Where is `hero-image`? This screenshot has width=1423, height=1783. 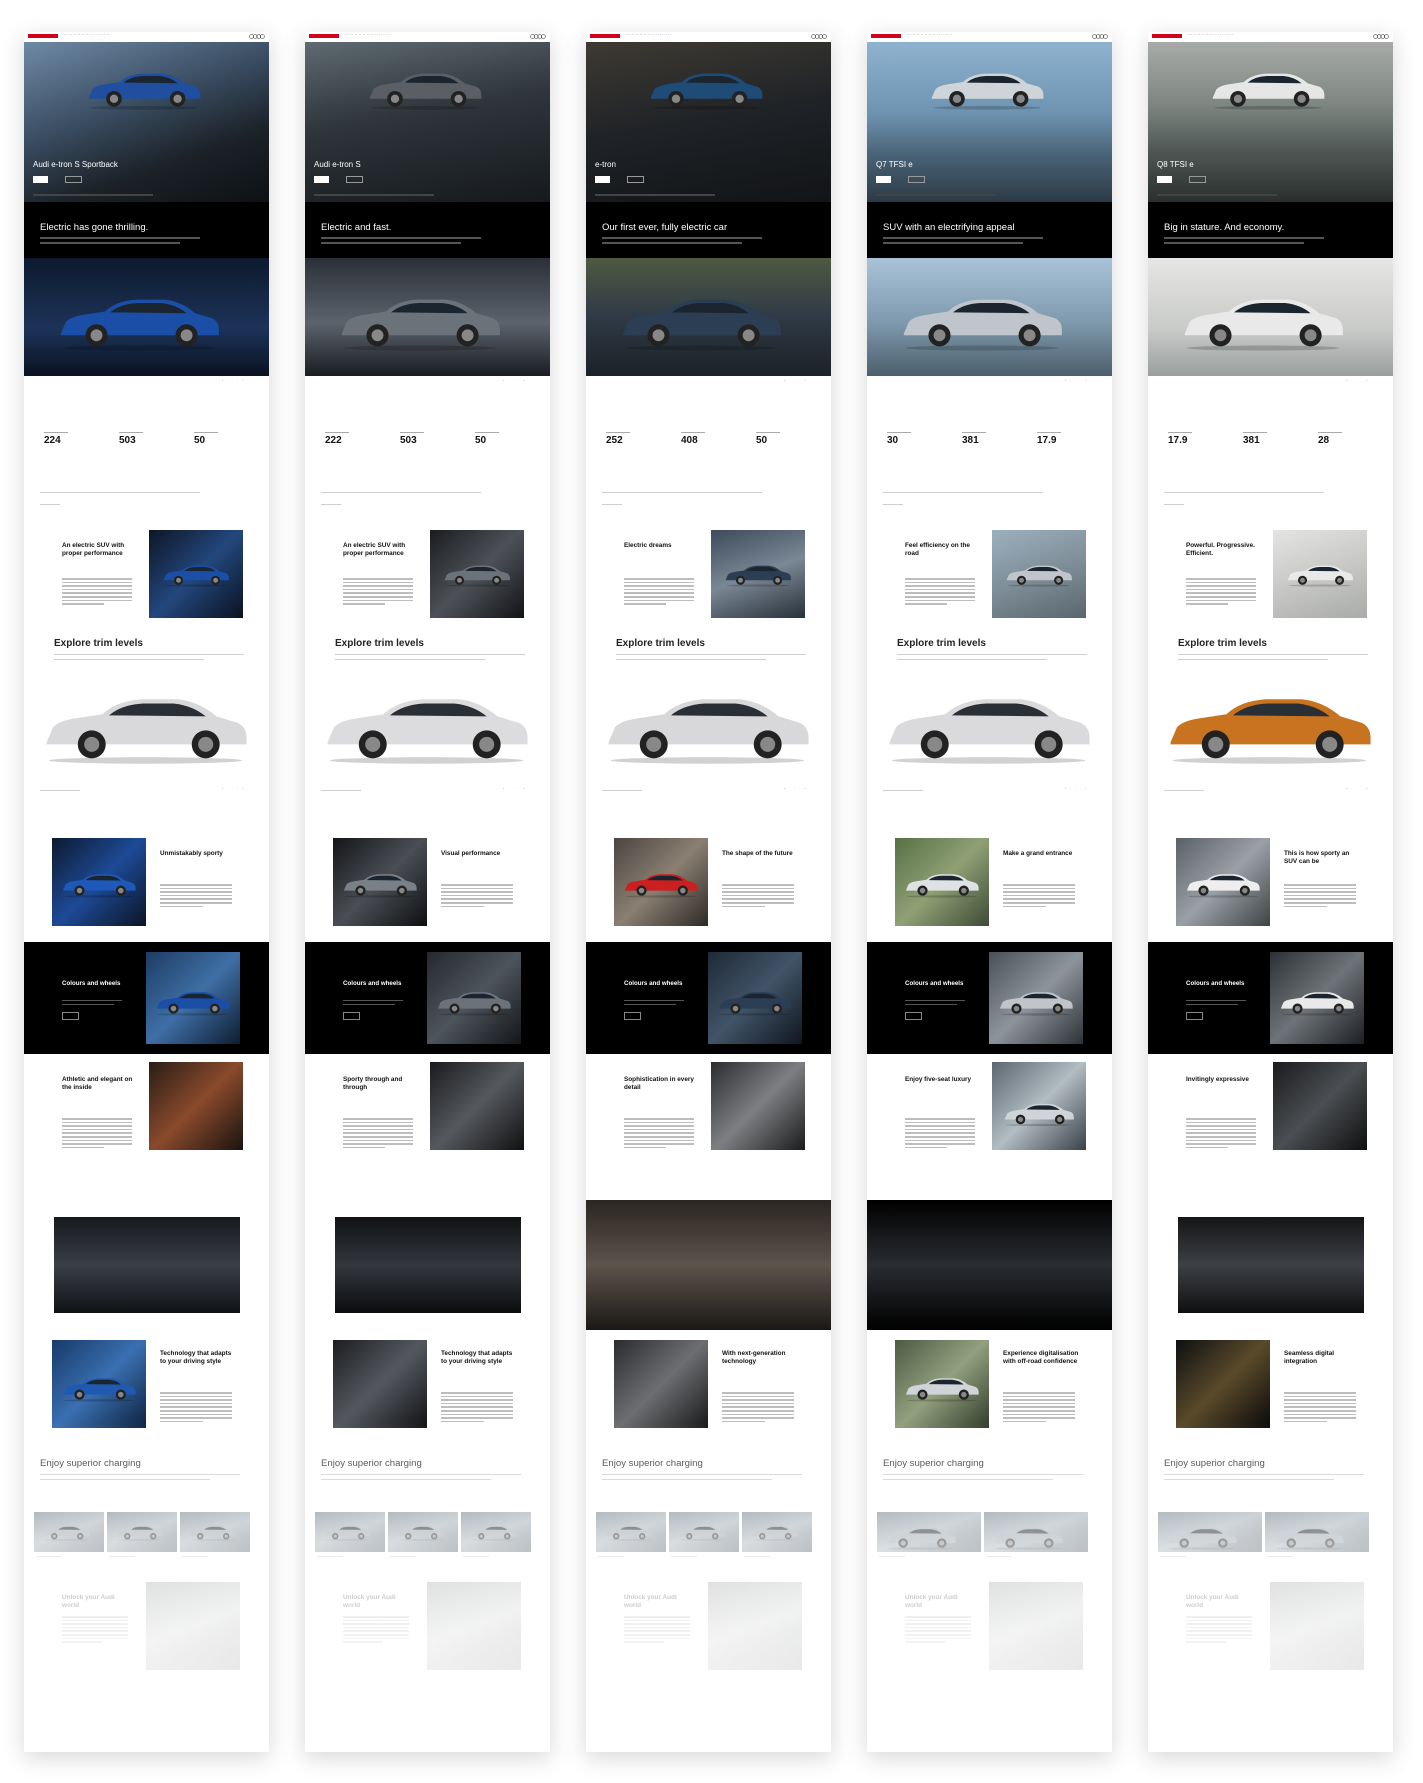
hero-image is located at coordinates (989, 122).